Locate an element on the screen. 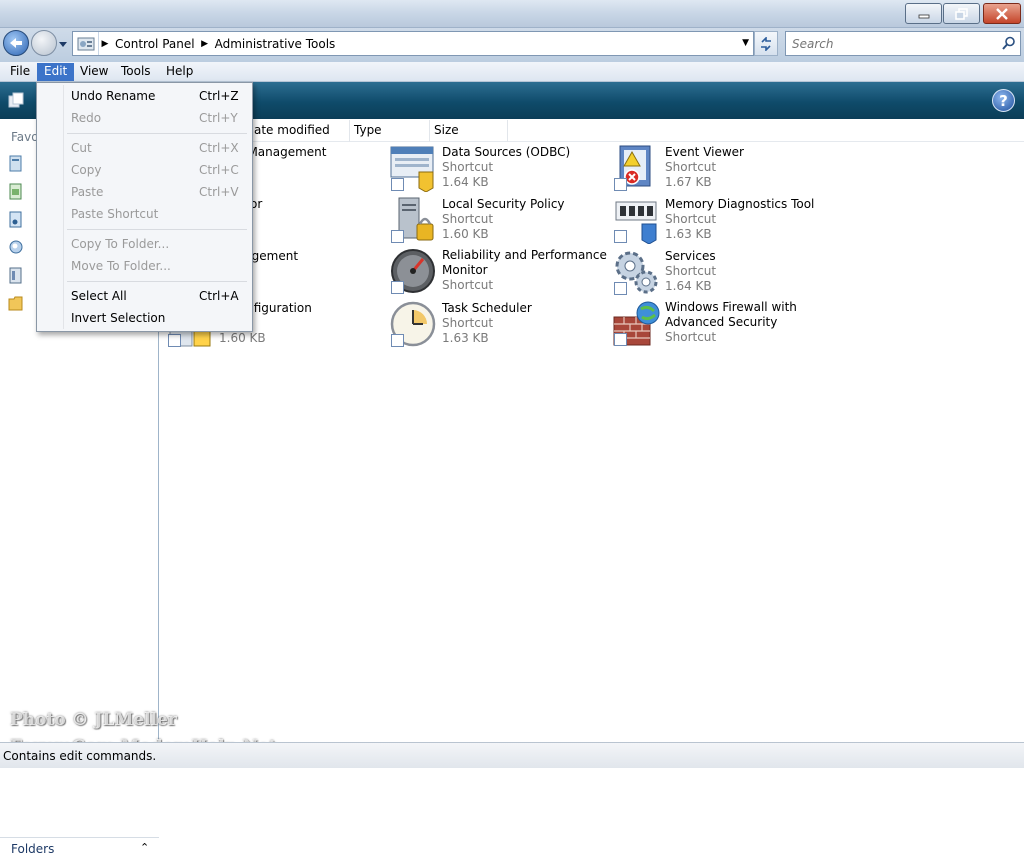 This screenshot has width=1024, height=861. restore-button is located at coordinates (961, 13).